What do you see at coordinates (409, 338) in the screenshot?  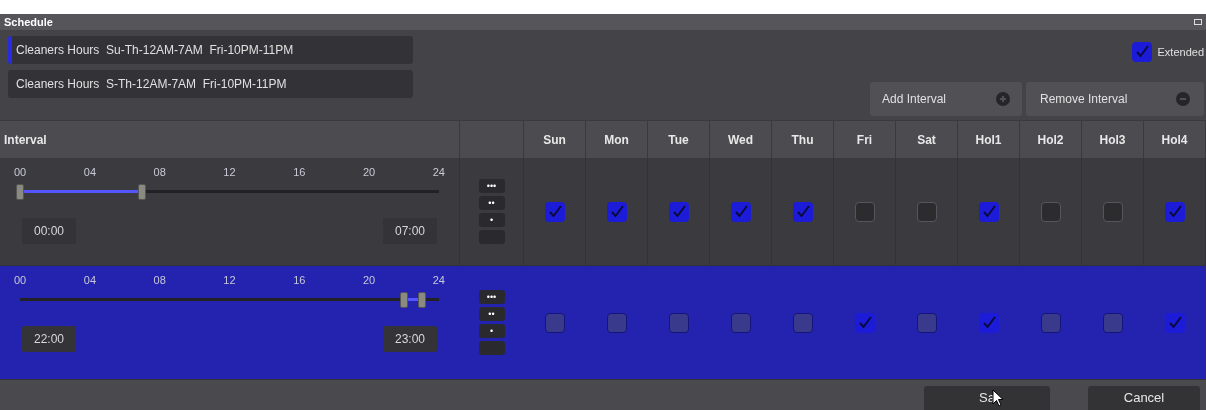 I see `end-time-field: 23:00` at bounding box center [409, 338].